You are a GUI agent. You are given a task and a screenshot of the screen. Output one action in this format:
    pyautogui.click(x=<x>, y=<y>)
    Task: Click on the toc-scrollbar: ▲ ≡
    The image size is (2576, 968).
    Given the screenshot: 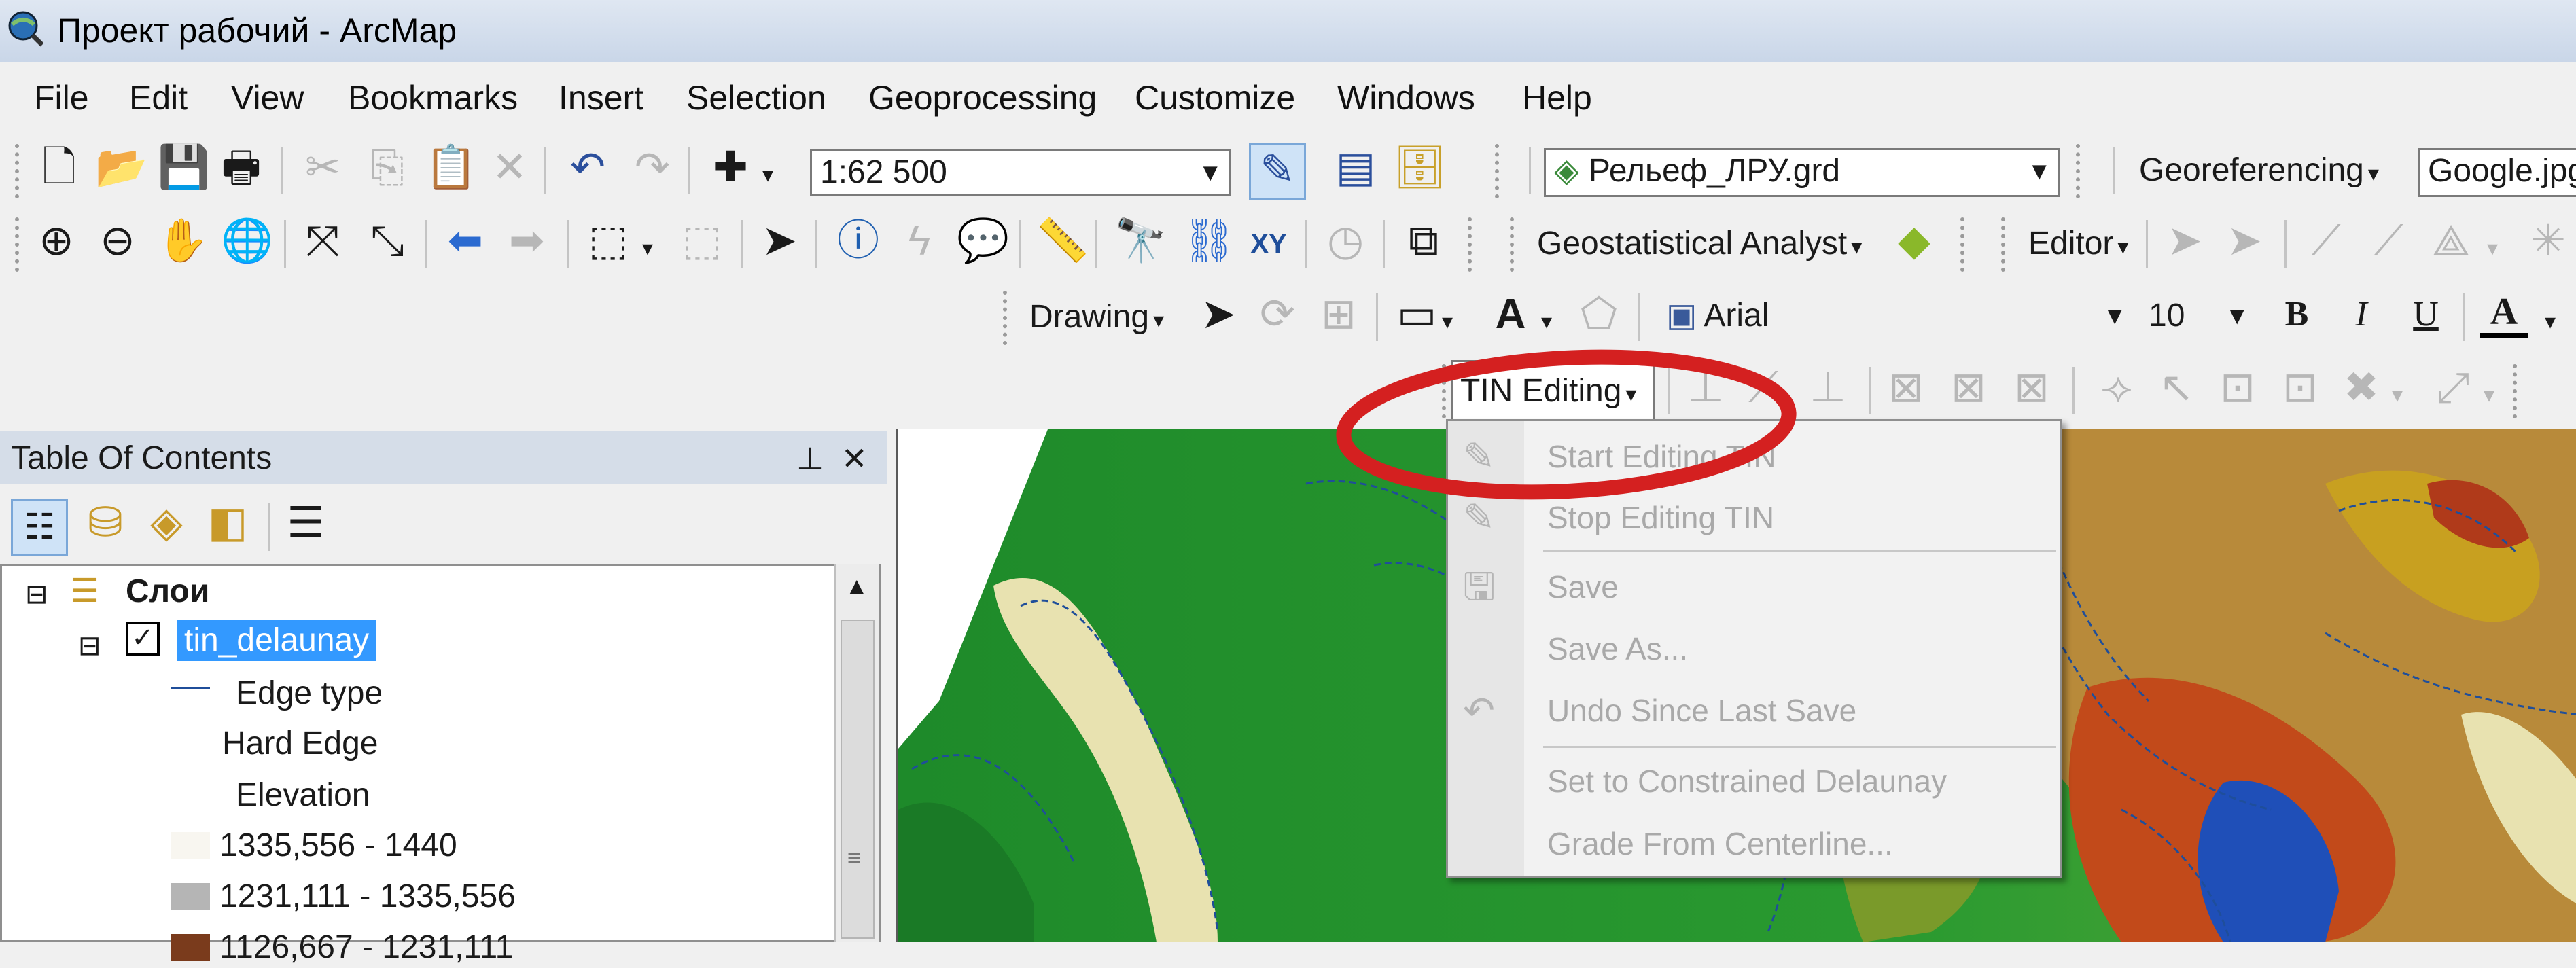 What is the action you would take?
    pyautogui.click(x=856, y=753)
    